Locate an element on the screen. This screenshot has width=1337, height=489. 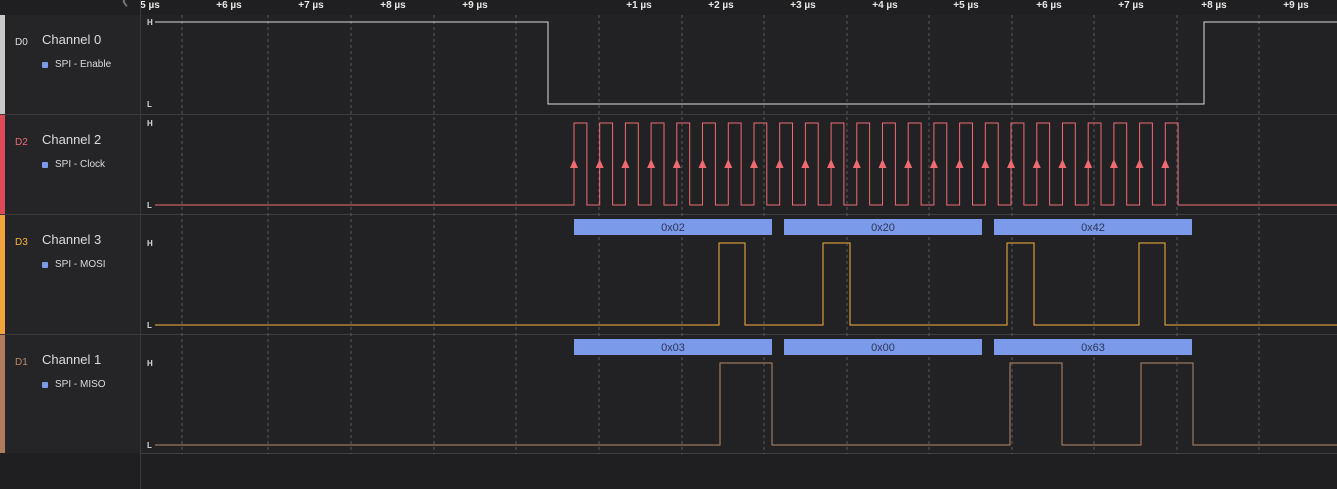
channel-row-2: D2 Channel 2 SPI - Clock is located at coordinates (70, 165).